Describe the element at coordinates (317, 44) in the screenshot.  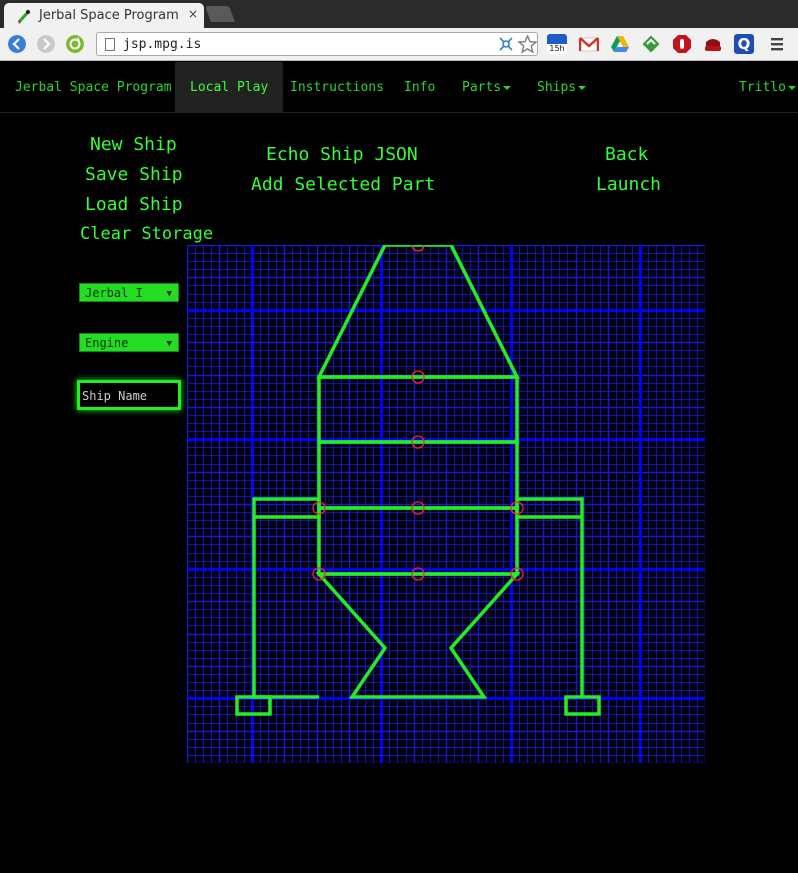
I see `address-bar: jsp.mpg.is` at that location.